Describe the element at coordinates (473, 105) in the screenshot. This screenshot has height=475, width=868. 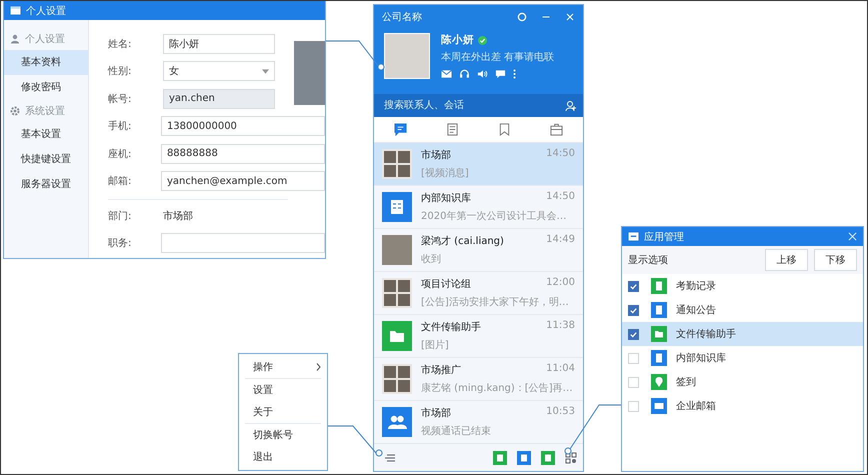
I see `search-input: 搜索联系人、会话` at that location.